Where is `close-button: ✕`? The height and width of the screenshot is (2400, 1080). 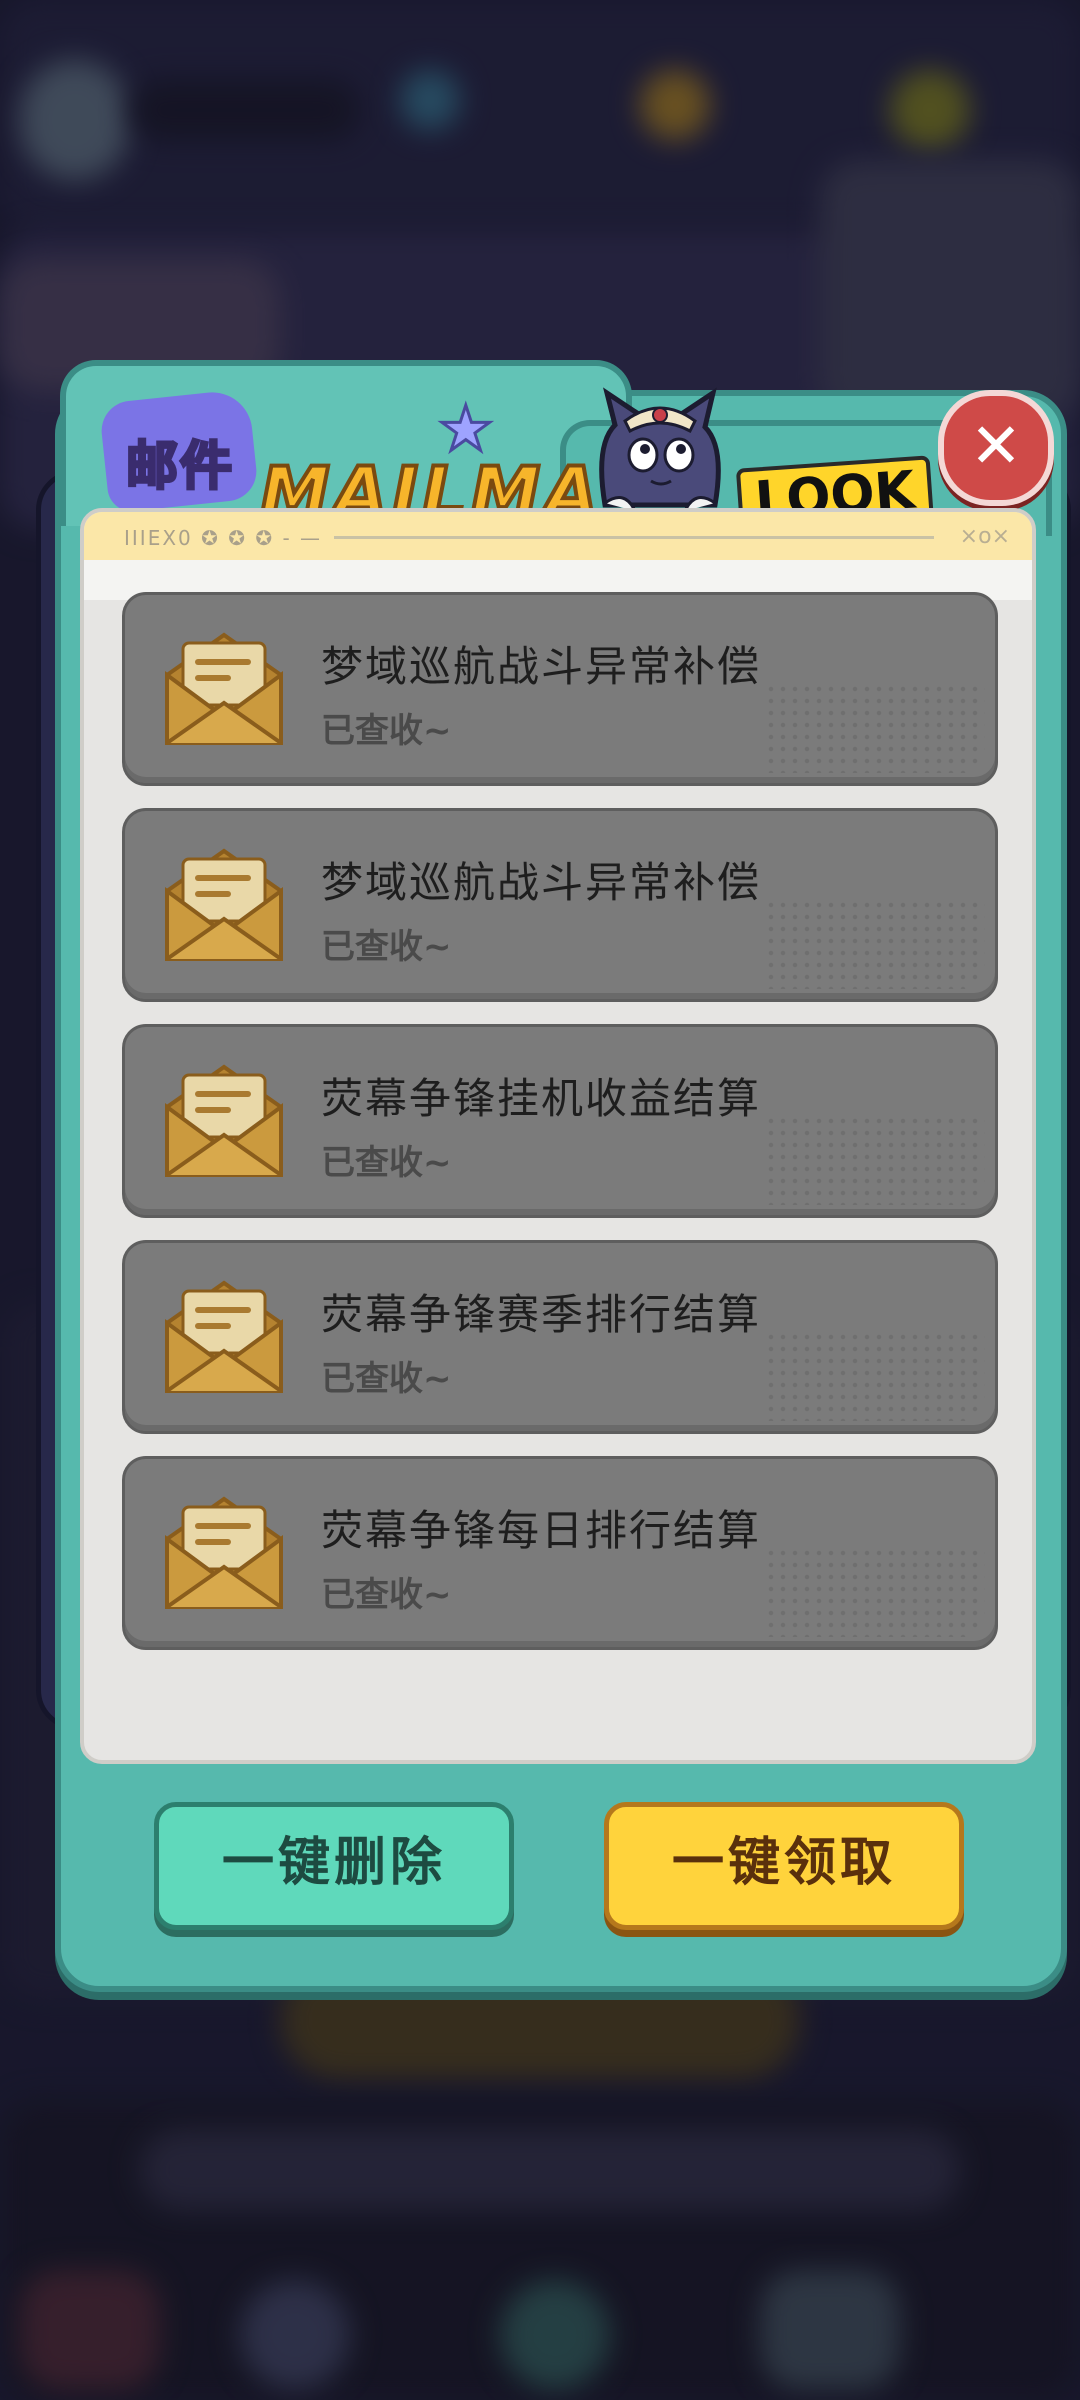
close-button: ✕ is located at coordinates (996, 448).